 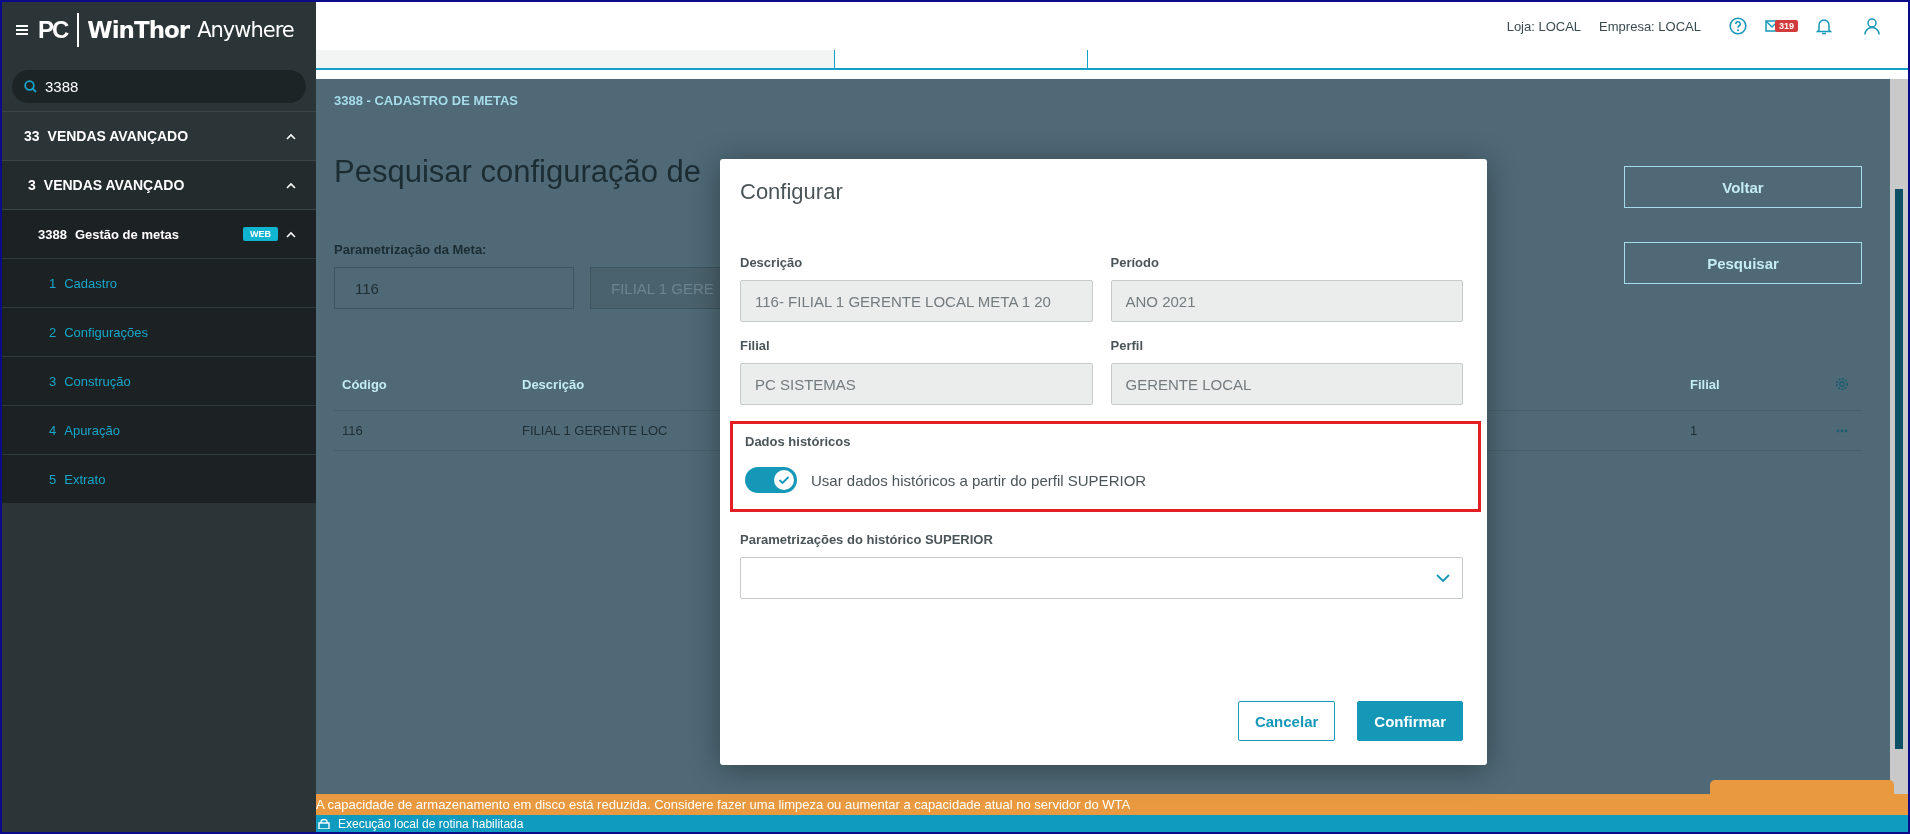 What do you see at coordinates (1899, 469) in the screenshot?
I see `scrollbar-thumb` at bounding box center [1899, 469].